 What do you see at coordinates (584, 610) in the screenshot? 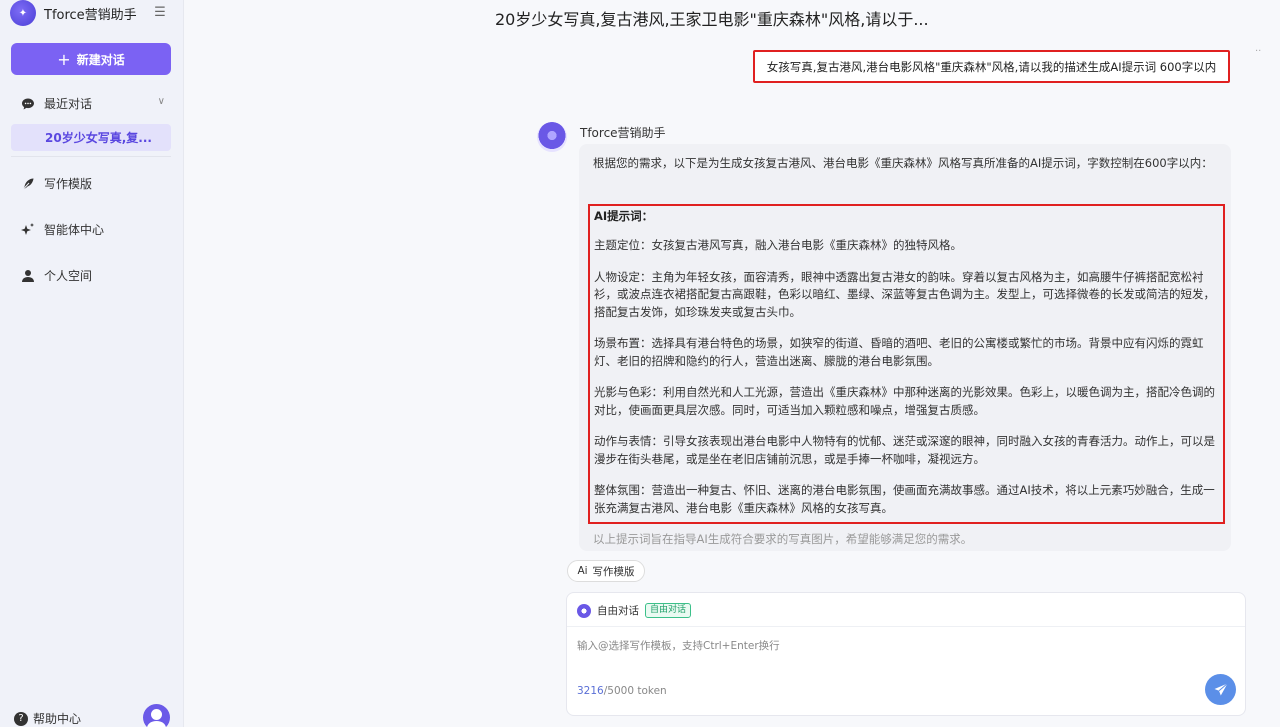
I see `mode-icon` at bounding box center [584, 610].